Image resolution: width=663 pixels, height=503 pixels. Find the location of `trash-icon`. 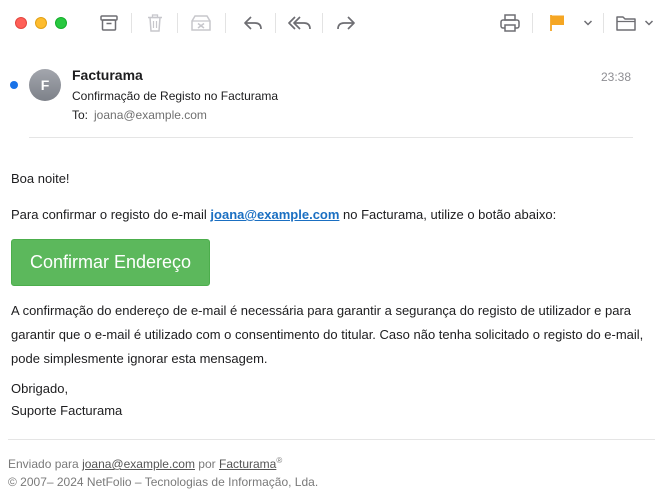

trash-icon is located at coordinates (155, 23).